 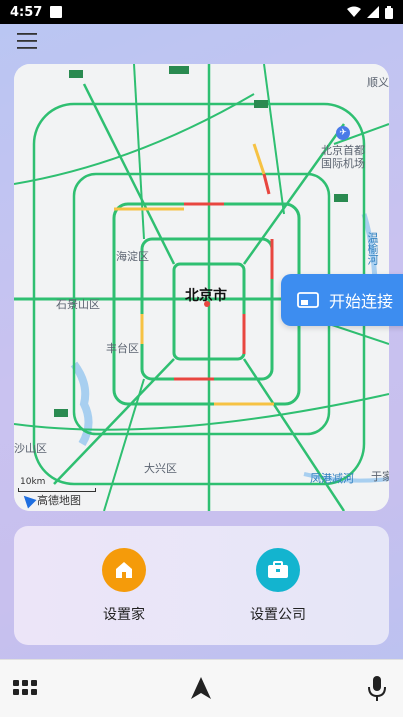 What do you see at coordinates (30, 448) in the screenshot?
I see `map-label-mentougou: 沙山区` at bounding box center [30, 448].